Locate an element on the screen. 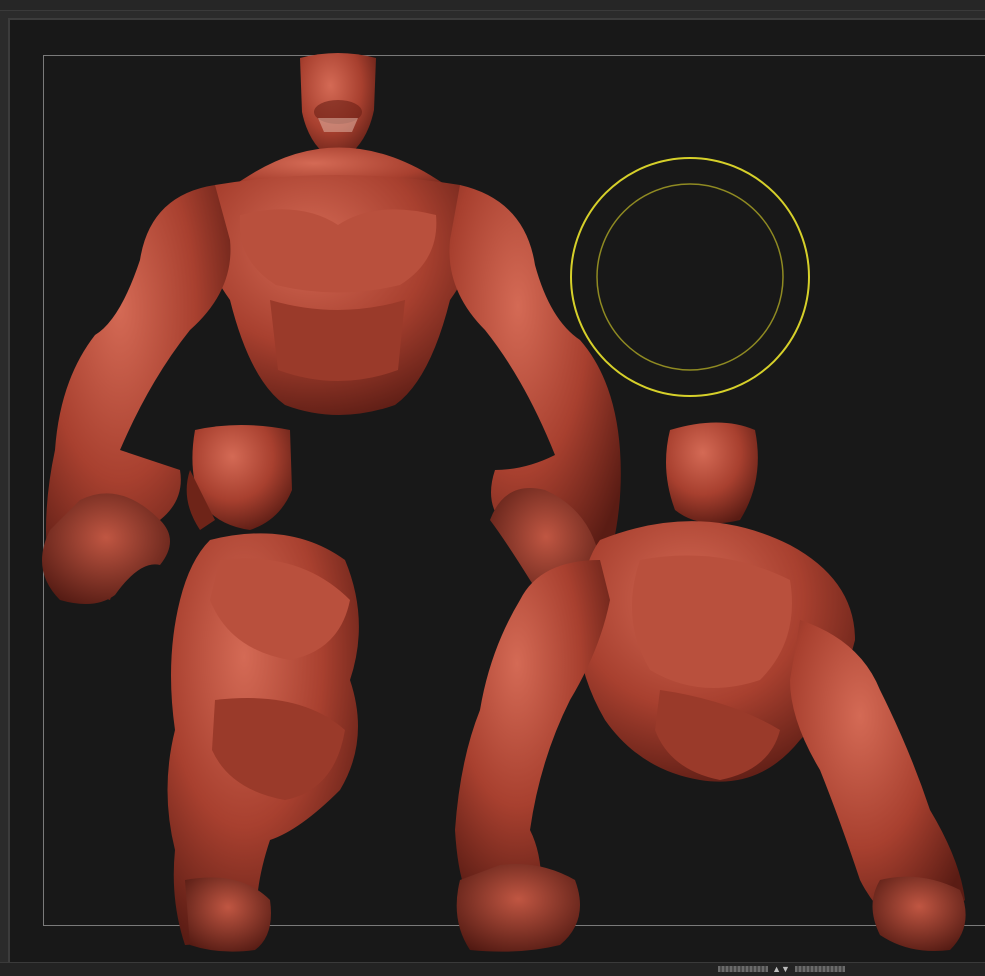 This screenshot has width=985, height=976. model-side-view is located at coordinates (263, 688).